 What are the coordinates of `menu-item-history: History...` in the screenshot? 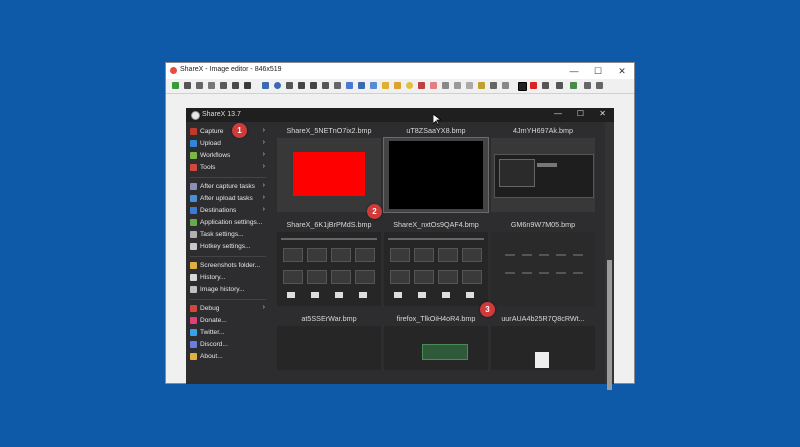 It's located at (228, 278).